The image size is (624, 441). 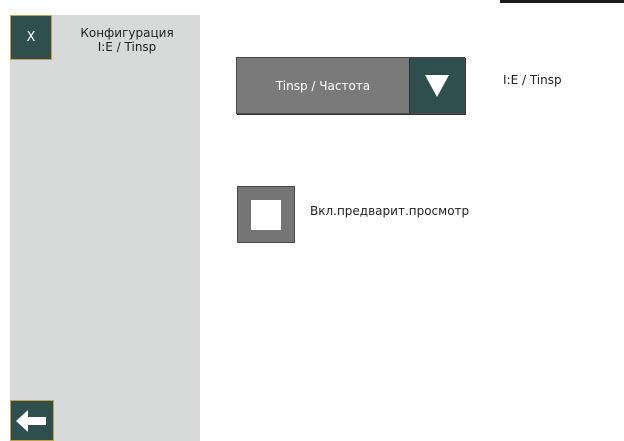 I want to click on preview-checkbox-label: Вкл.предварит.просмотр, so click(x=390, y=211).